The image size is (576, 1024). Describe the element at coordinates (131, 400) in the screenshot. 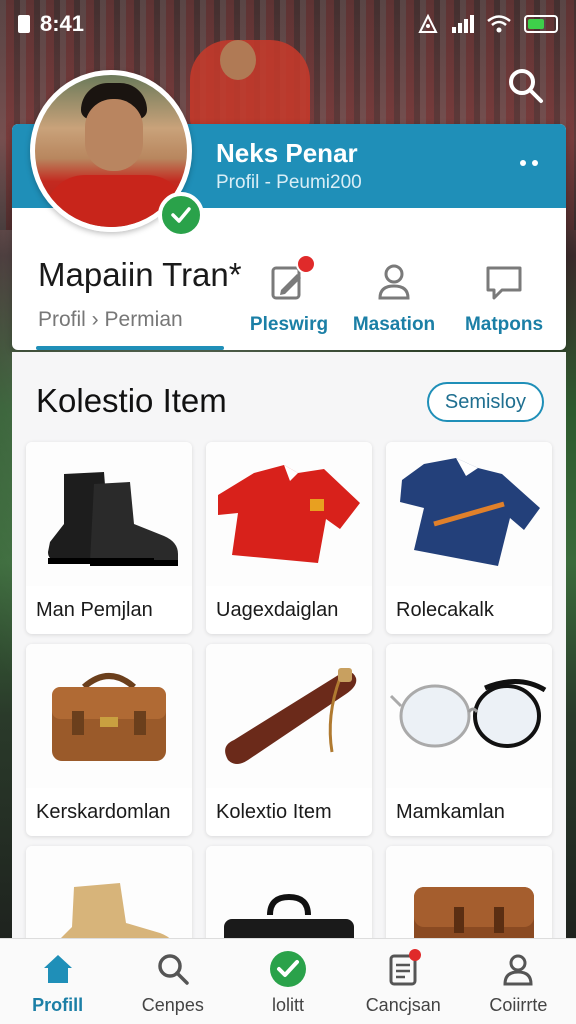

I see `collection-title: Kolestio Item` at that location.